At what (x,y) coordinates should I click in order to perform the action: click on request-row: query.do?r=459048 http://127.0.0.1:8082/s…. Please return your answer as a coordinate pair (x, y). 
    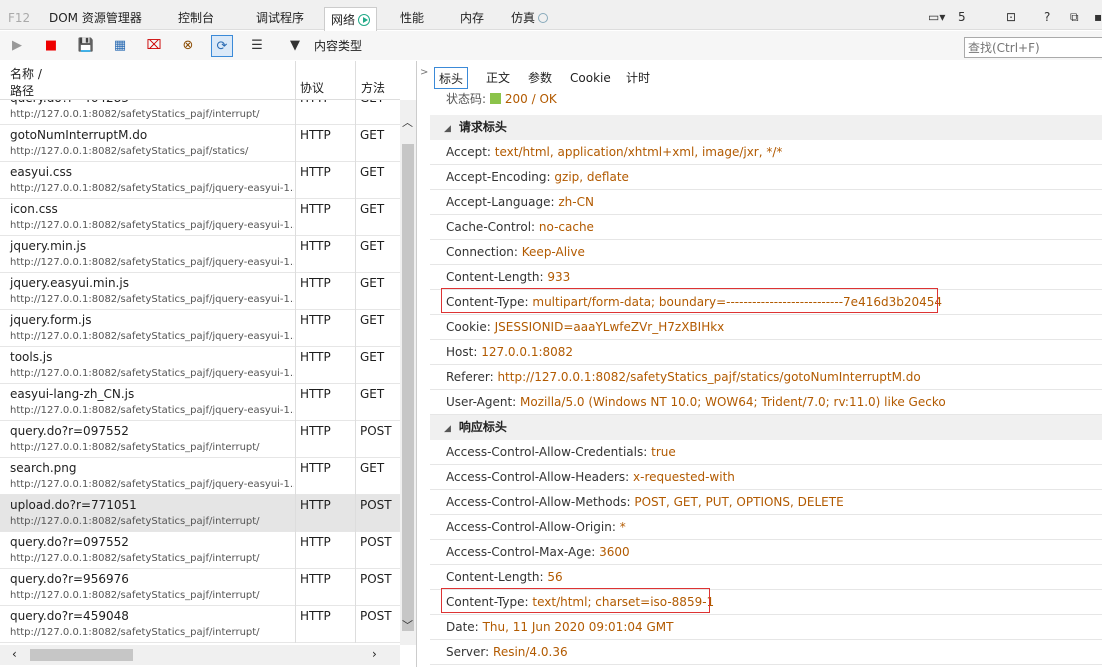
    Looking at the image, I should click on (200, 624).